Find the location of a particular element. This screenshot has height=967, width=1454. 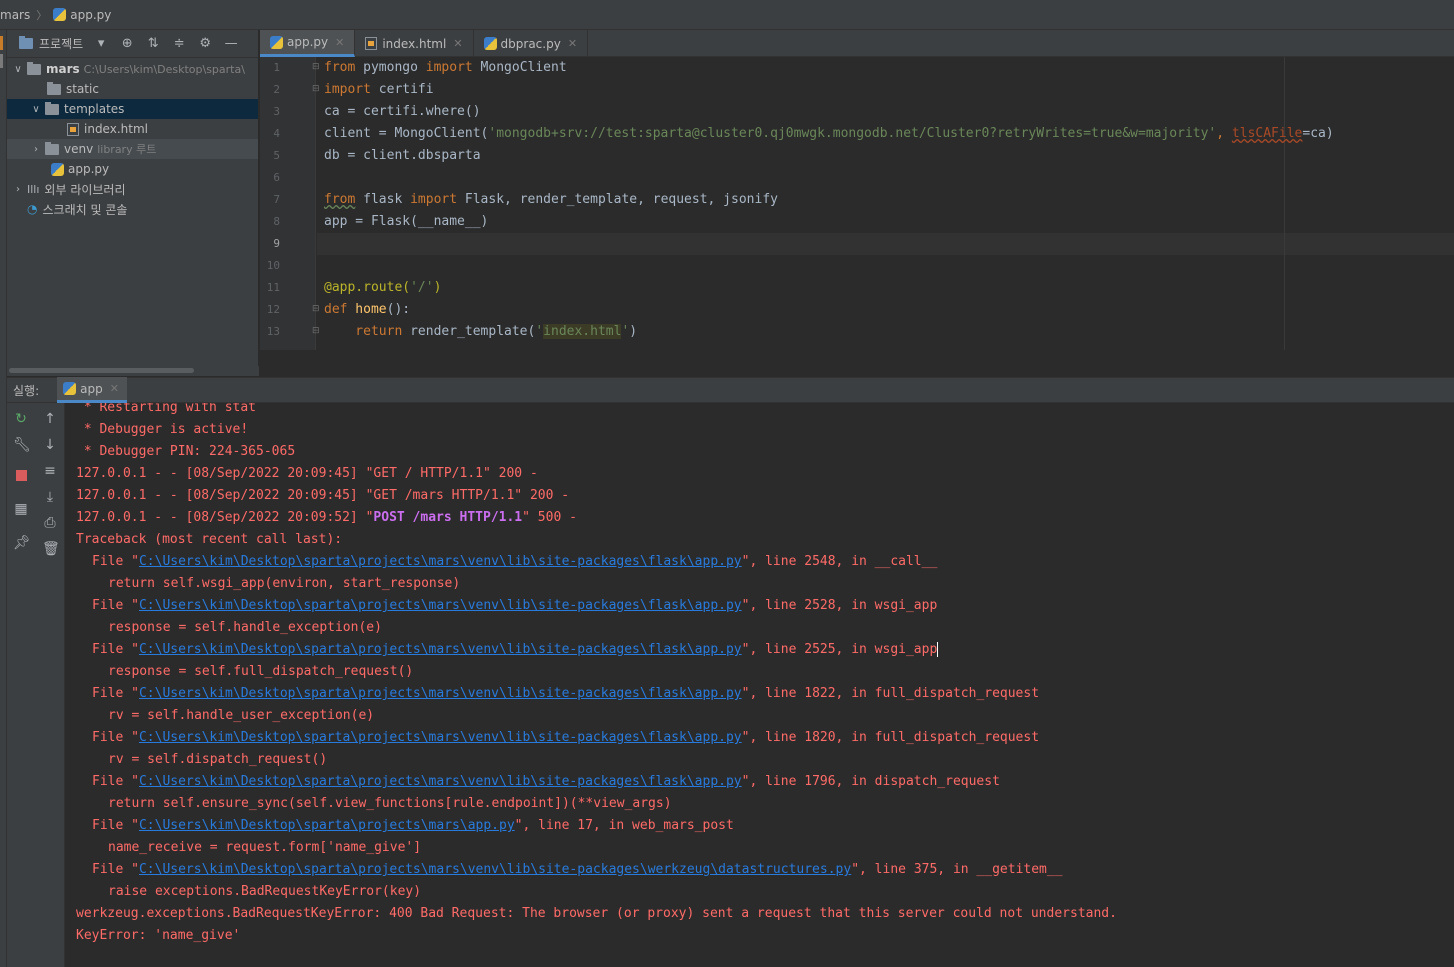

pin-icon: 📌︎ is located at coordinates (22, 543).